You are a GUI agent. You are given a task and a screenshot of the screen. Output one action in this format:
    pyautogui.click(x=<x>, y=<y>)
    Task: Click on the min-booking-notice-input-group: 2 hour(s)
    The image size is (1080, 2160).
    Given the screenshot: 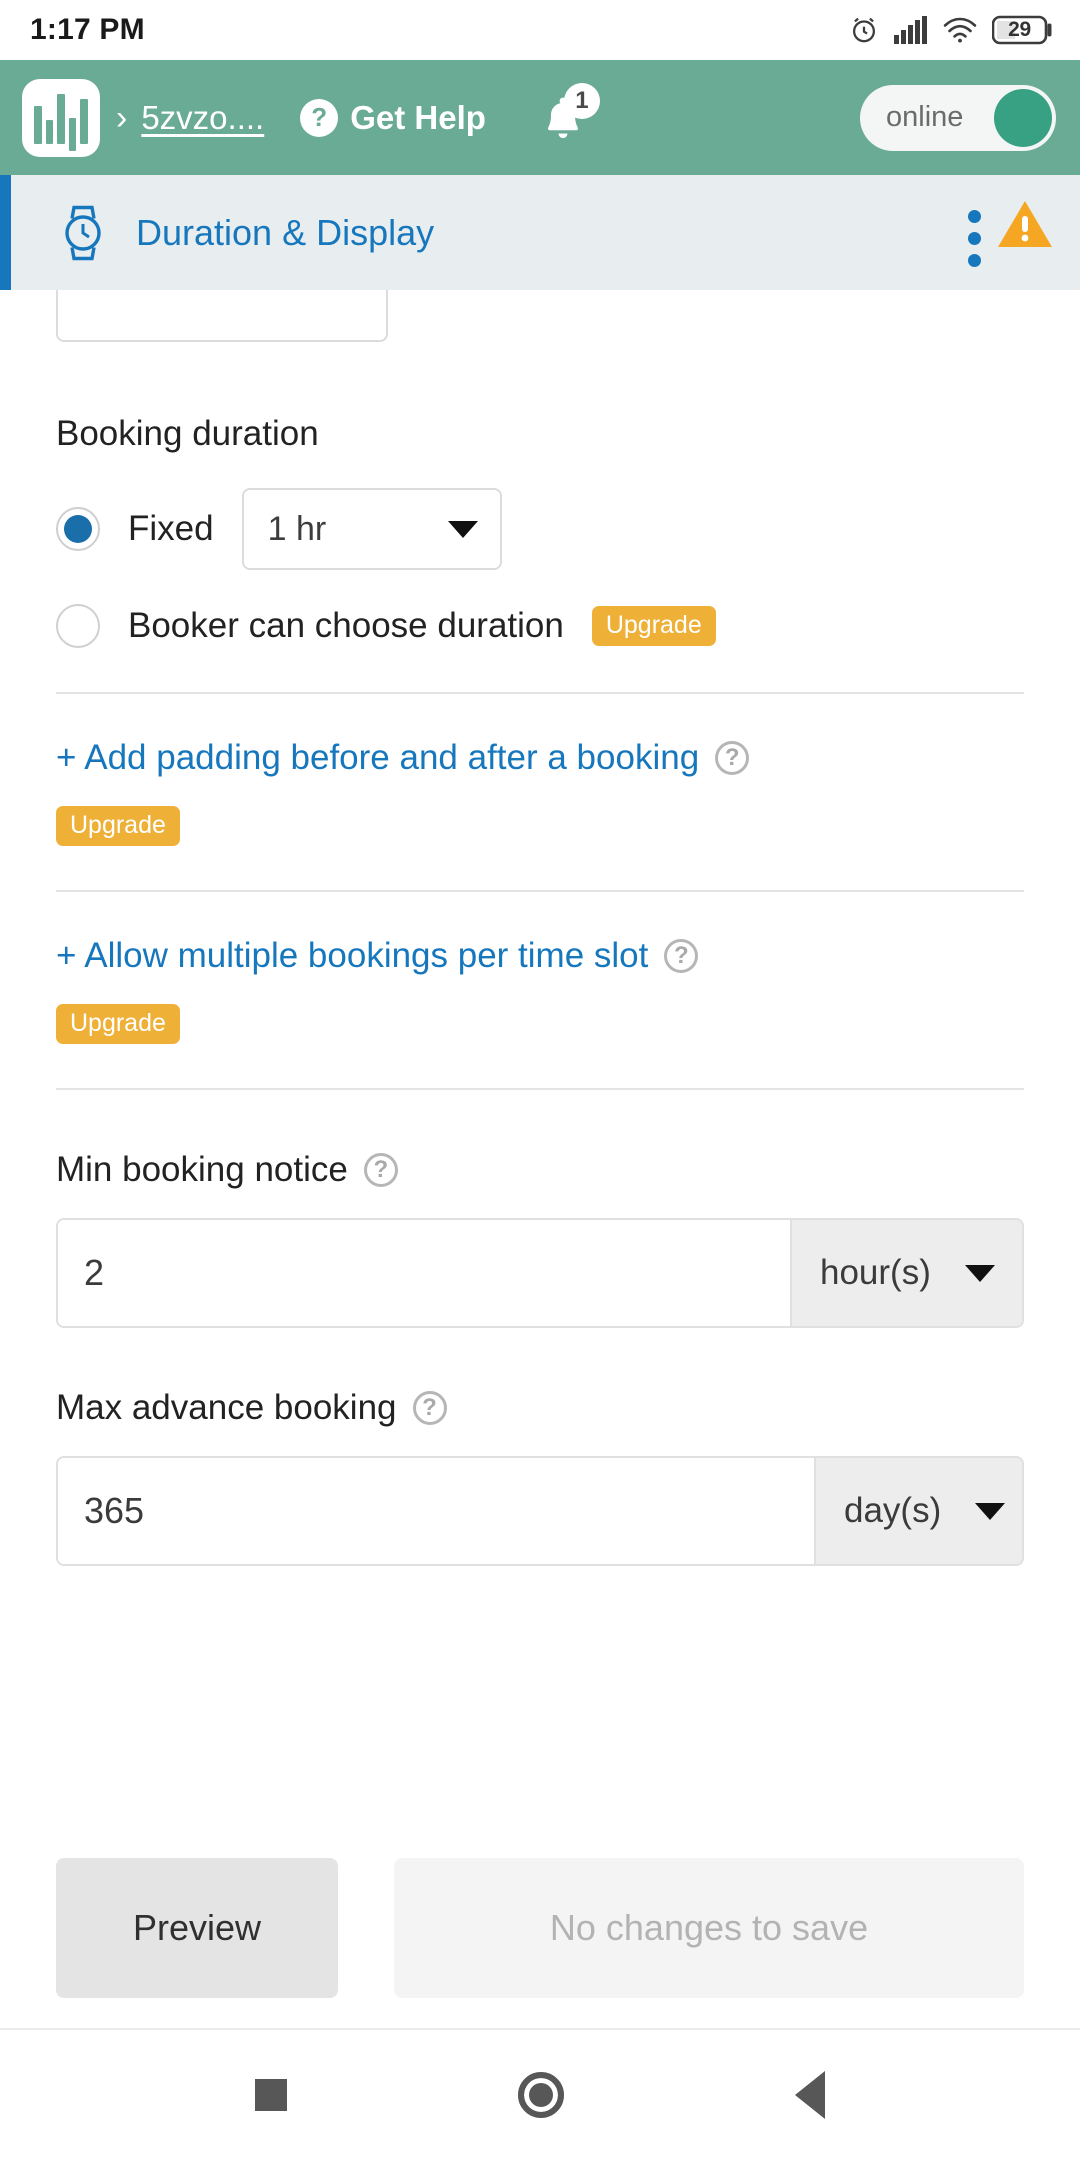 What is the action you would take?
    pyautogui.click(x=540, y=1273)
    